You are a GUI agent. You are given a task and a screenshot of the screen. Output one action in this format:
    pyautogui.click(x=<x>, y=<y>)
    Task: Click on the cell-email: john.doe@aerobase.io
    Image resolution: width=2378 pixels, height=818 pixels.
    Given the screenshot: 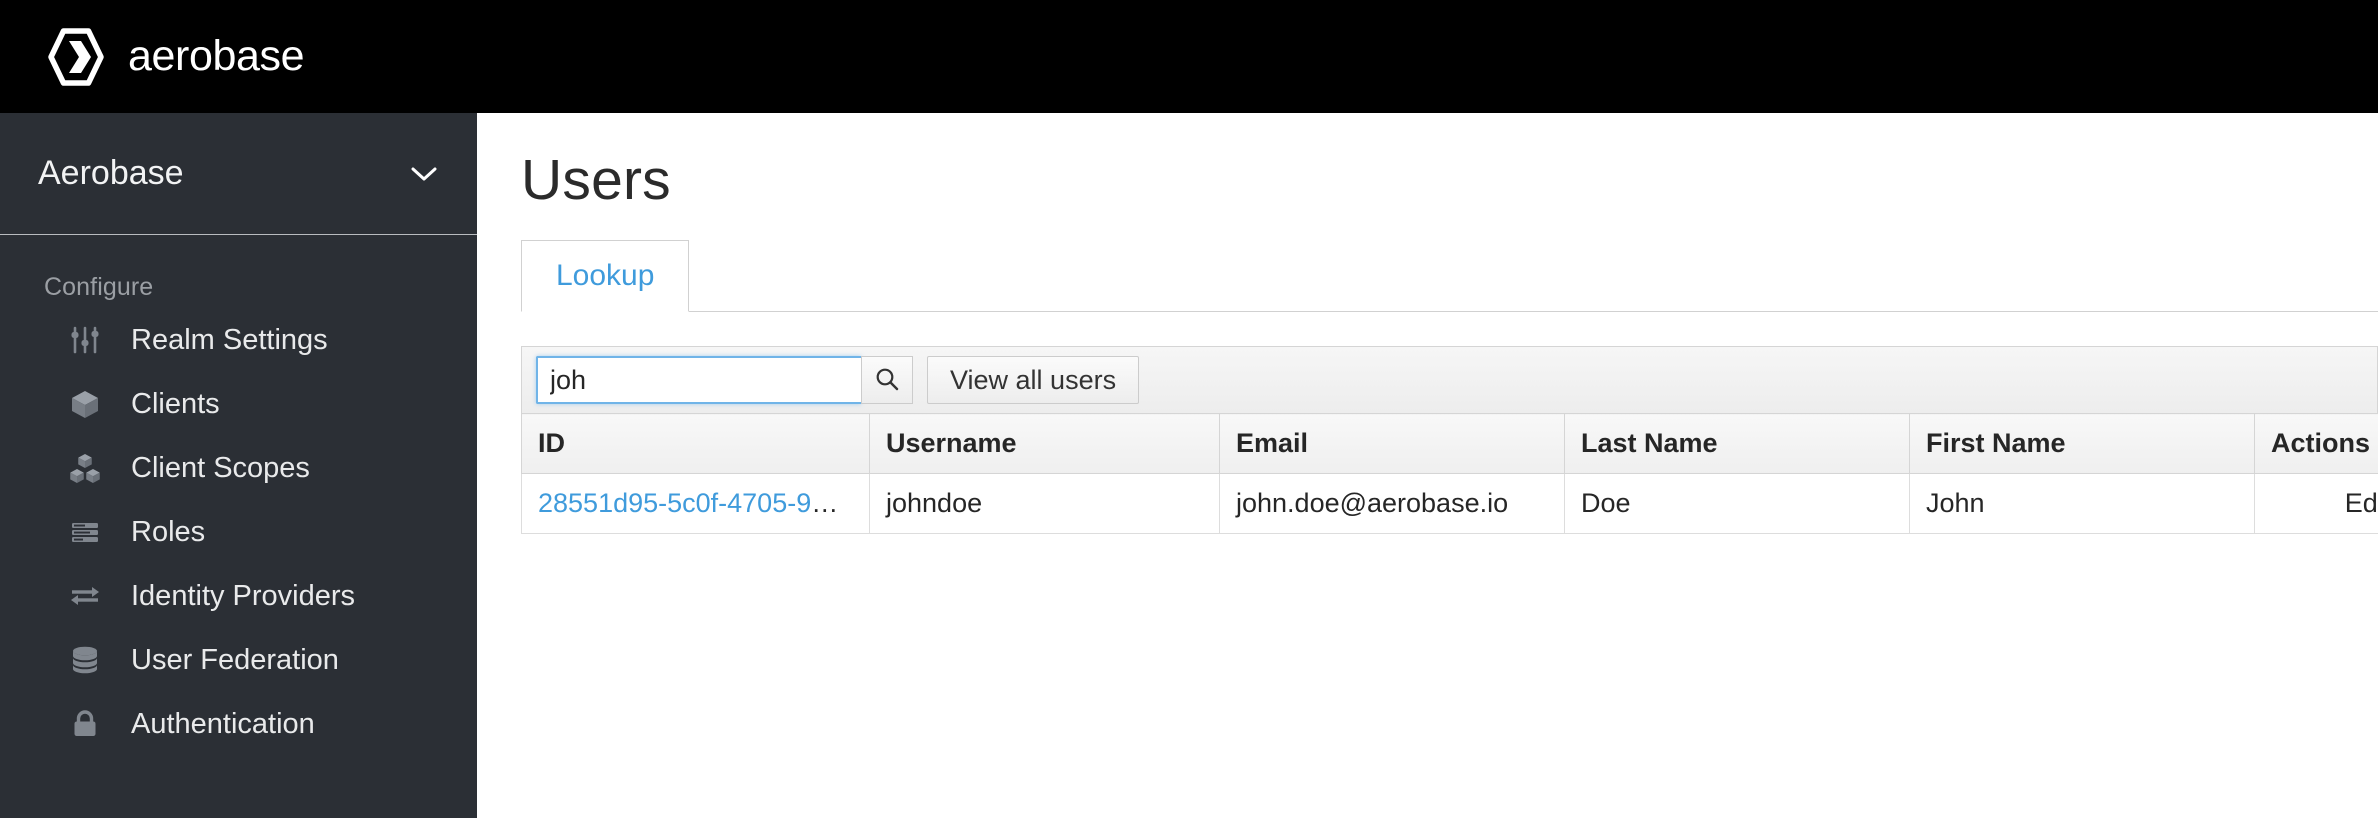 What is the action you would take?
    pyautogui.click(x=1392, y=503)
    